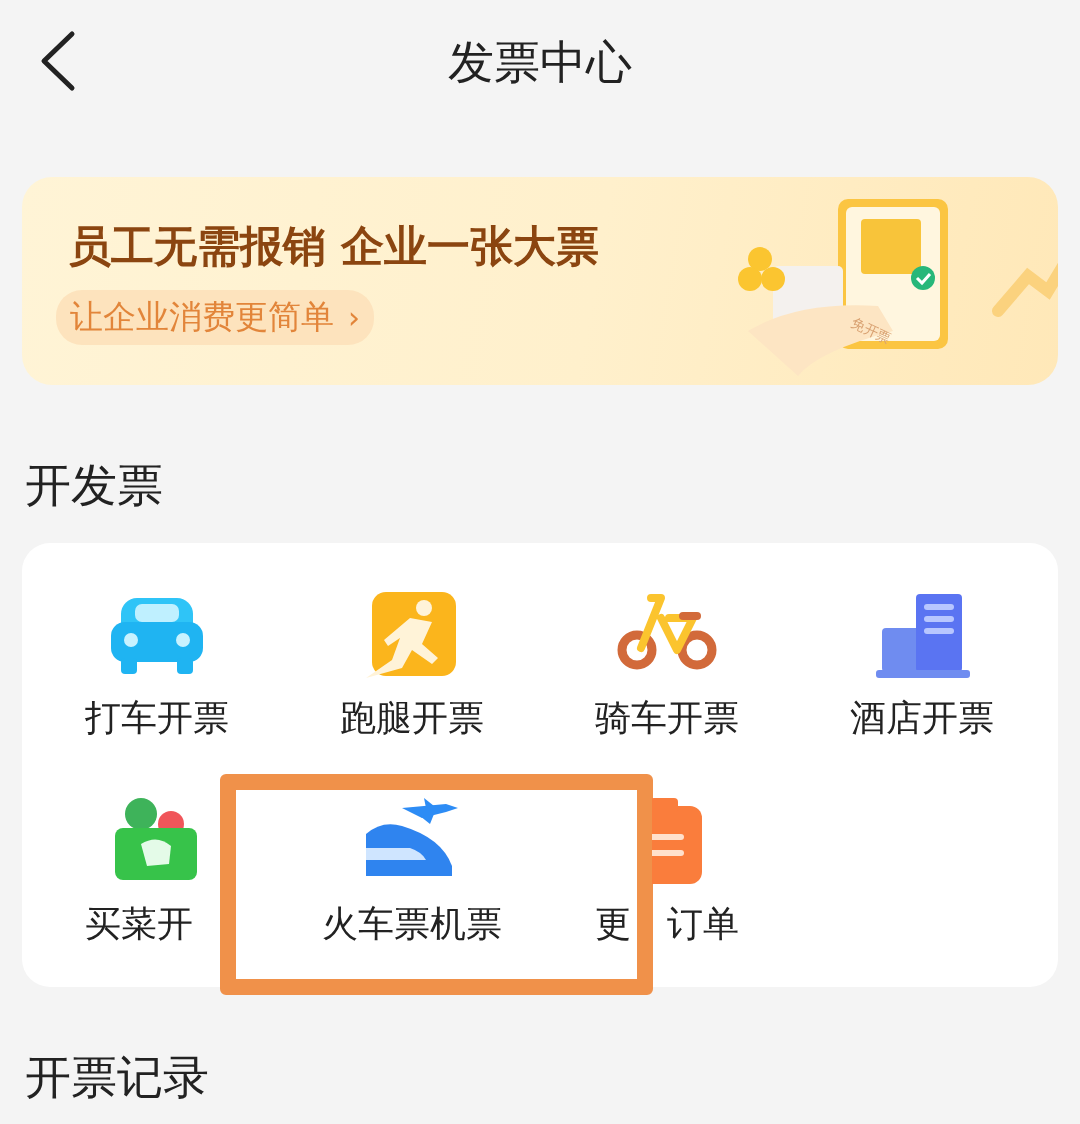 This screenshot has height=1124, width=1080. Describe the element at coordinates (117, 1077) in the screenshot. I see `section-title: 开票记录` at that location.